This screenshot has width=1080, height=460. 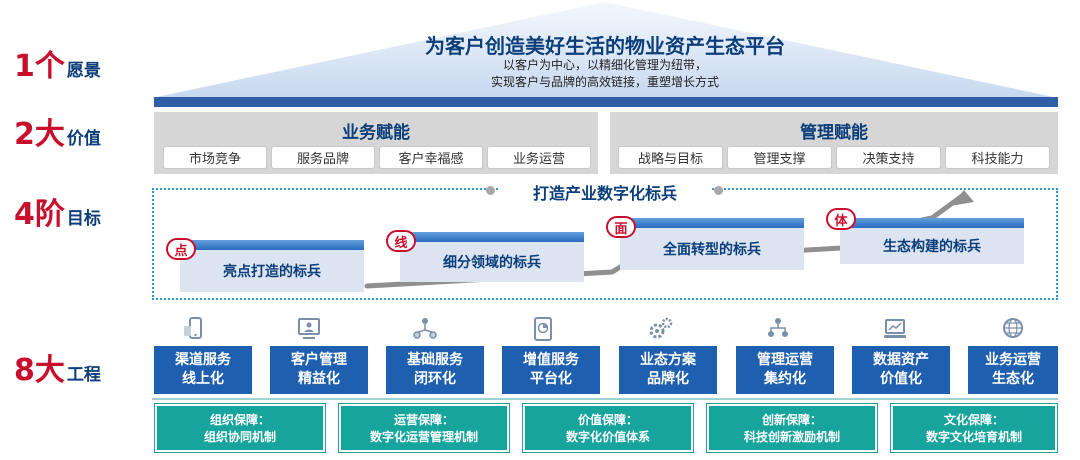 What do you see at coordinates (668, 379) in the screenshot?
I see `project-line2: 品牌化` at bounding box center [668, 379].